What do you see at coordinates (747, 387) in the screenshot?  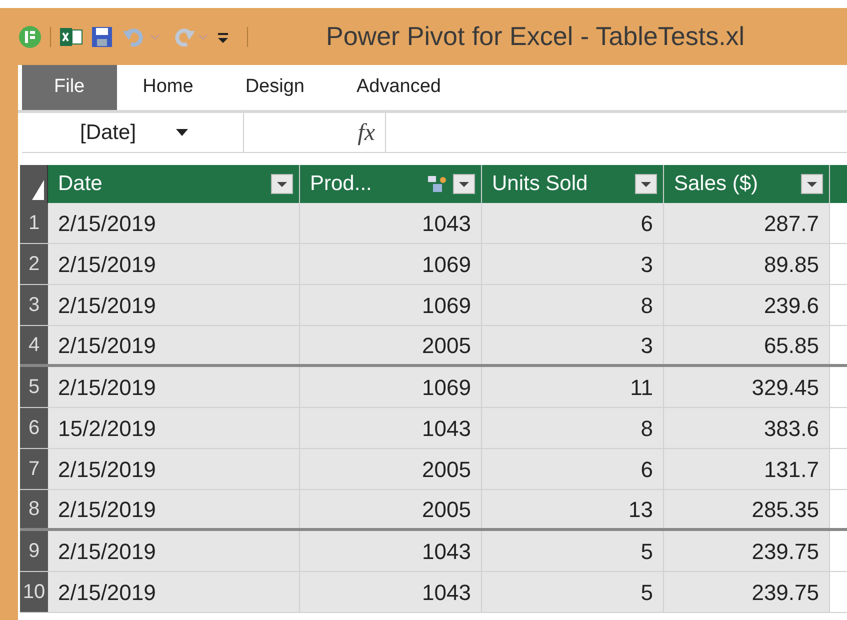 I see `table-cell: 329.45` at bounding box center [747, 387].